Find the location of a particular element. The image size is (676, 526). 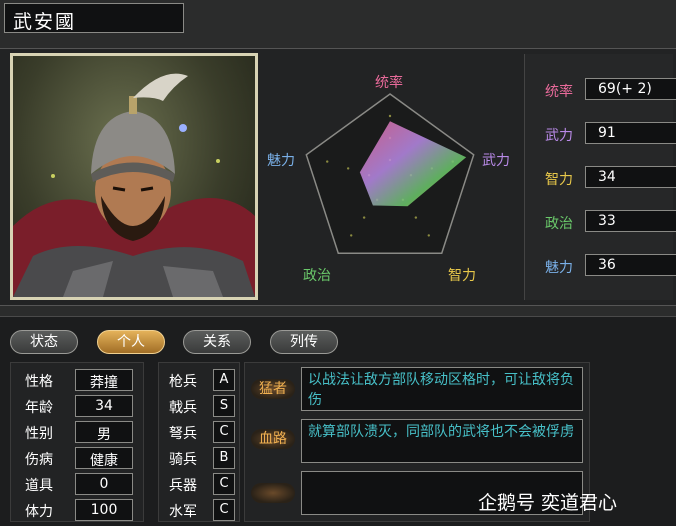

info-label: 性格 is located at coordinates (39, 382).